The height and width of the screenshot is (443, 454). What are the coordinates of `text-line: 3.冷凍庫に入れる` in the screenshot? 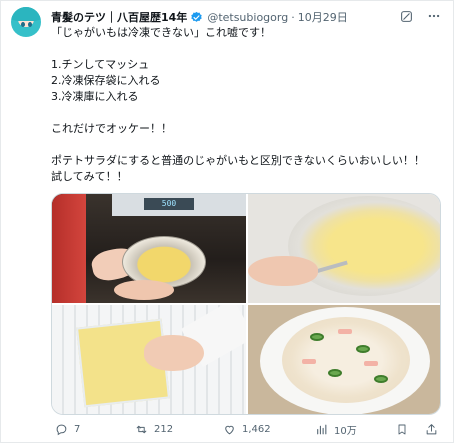 It's located at (95, 96).